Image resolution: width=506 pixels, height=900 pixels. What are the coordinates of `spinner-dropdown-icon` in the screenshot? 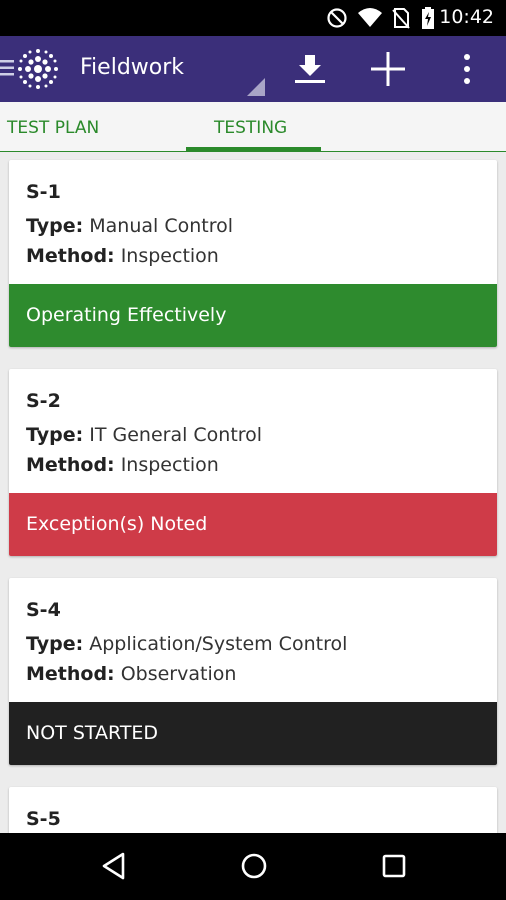 It's located at (256, 87).